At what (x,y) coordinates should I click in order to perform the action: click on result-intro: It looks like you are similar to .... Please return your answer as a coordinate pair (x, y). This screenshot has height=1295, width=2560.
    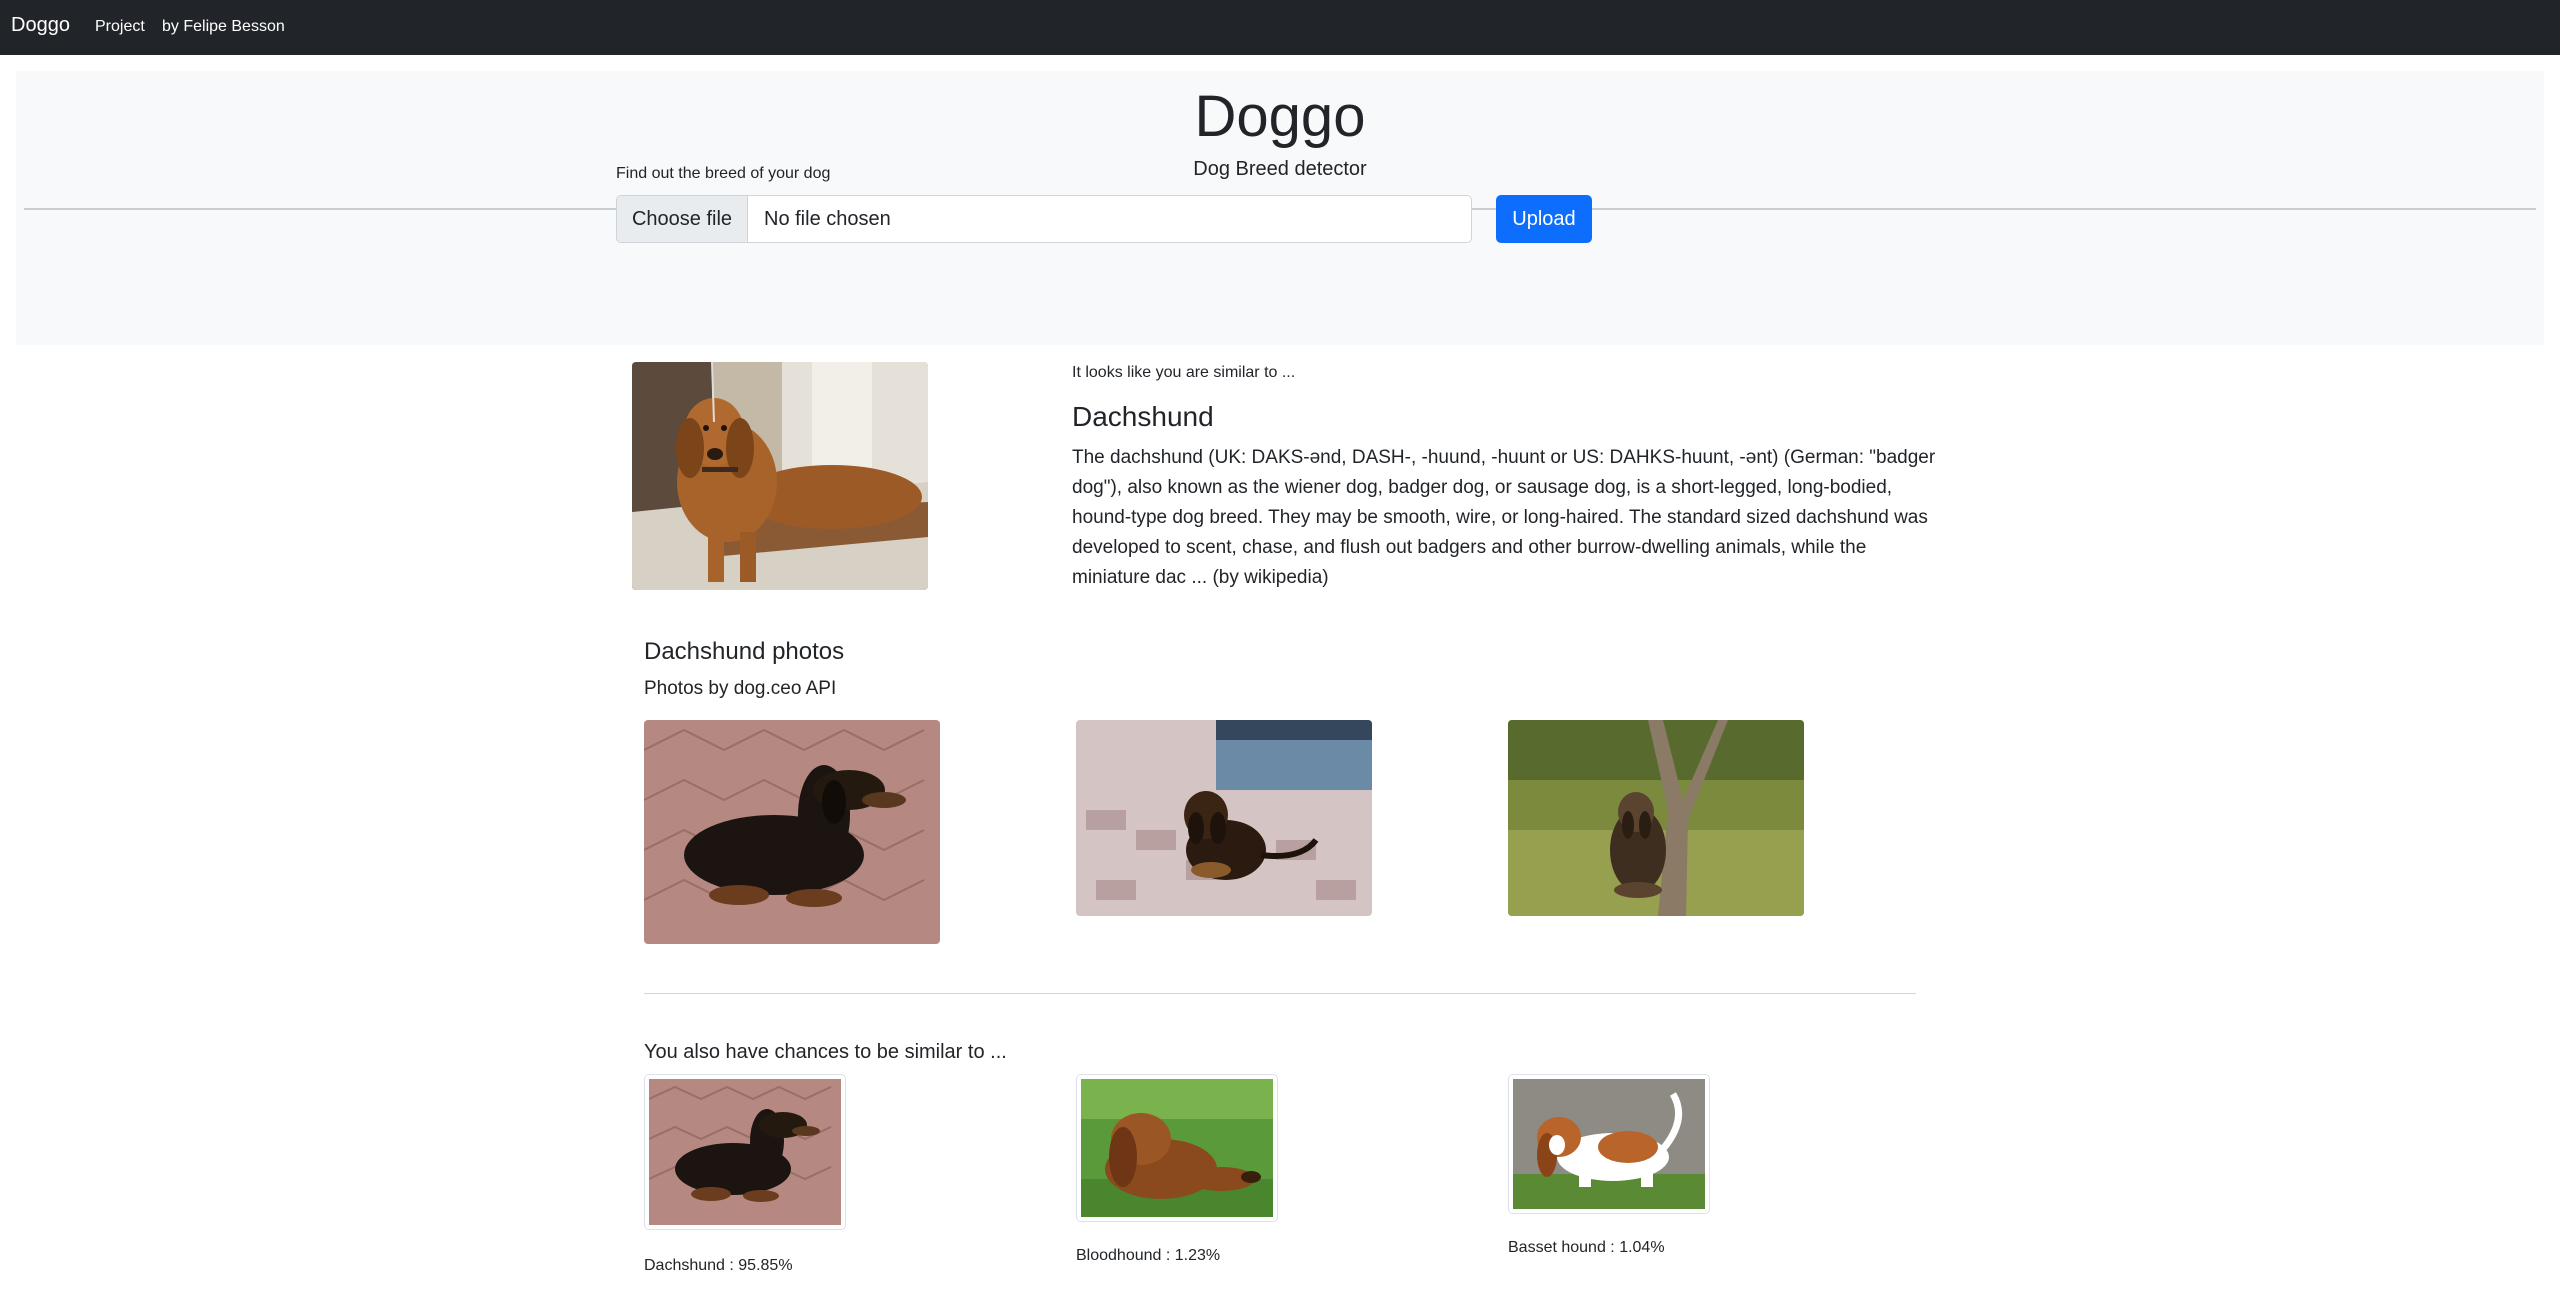
    Looking at the image, I should click on (1184, 372).